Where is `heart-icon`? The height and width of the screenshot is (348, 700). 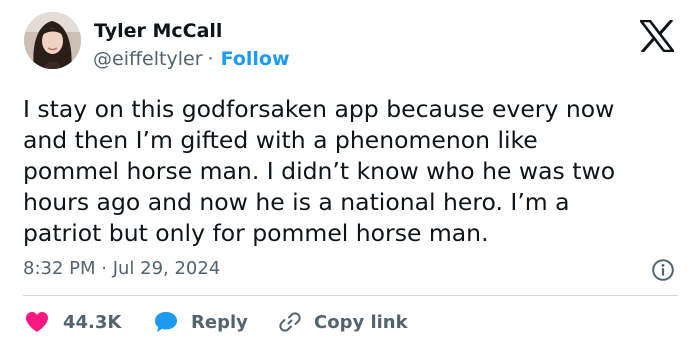
heart-icon is located at coordinates (37, 322).